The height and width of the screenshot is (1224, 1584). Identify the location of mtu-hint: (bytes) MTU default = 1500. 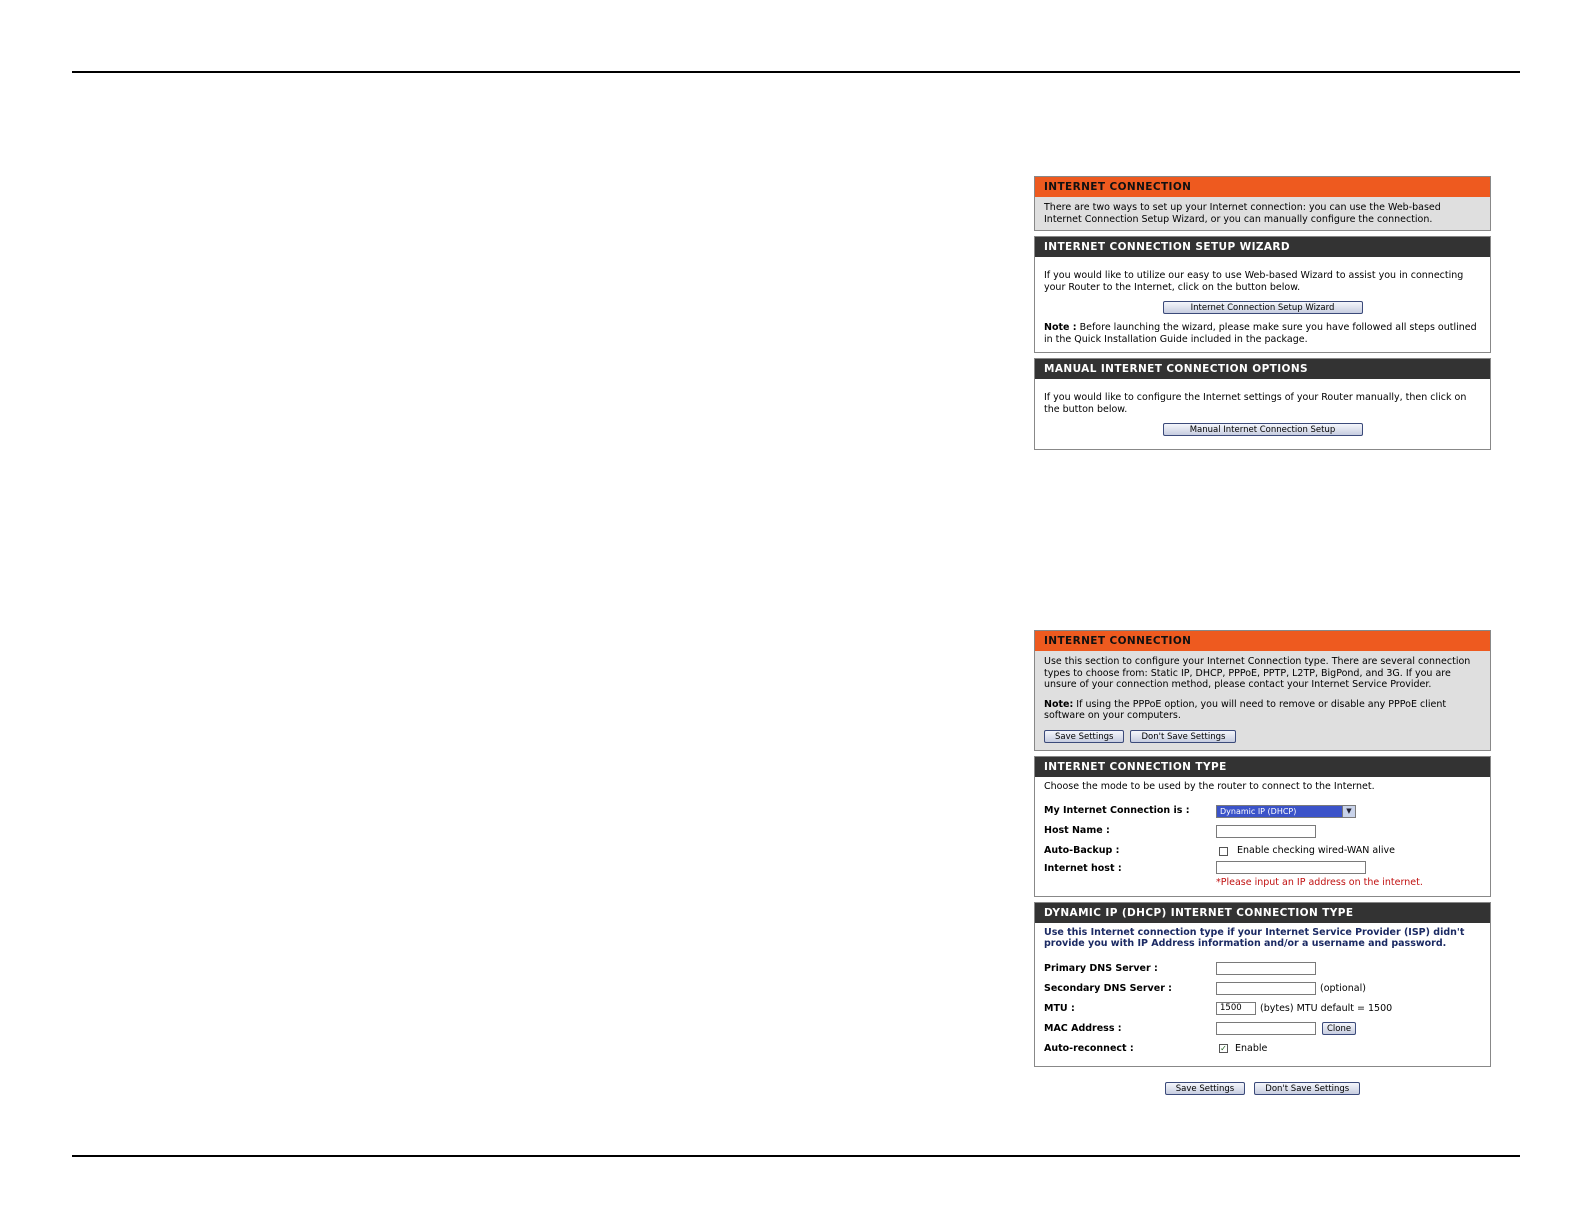
(1326, 1008).